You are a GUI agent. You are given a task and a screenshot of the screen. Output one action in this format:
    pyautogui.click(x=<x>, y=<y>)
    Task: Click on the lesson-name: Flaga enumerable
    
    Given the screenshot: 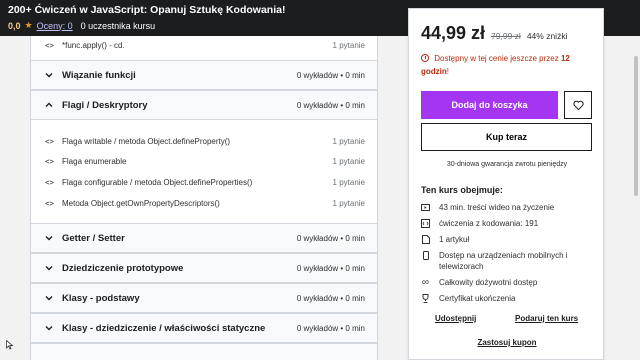 What is the action you would take?
    pyautogui.click(x=94, y=161)
    